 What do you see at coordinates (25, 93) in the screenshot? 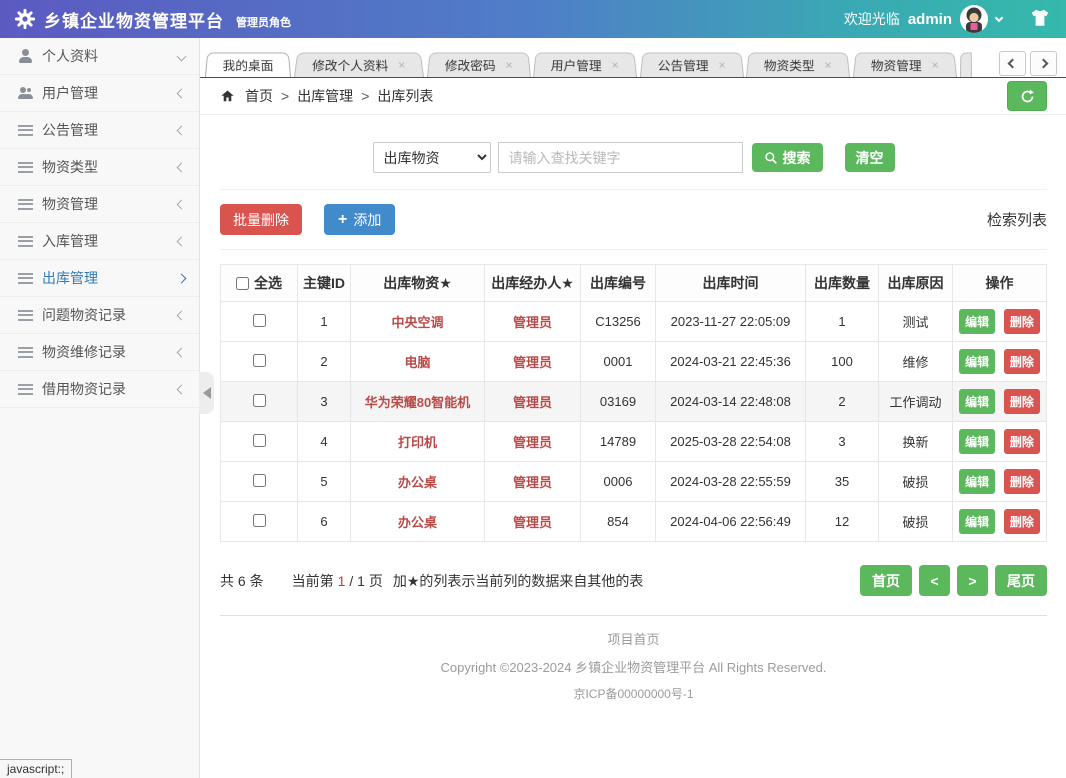
I see `users-icon` at bounding box center [25, 93].